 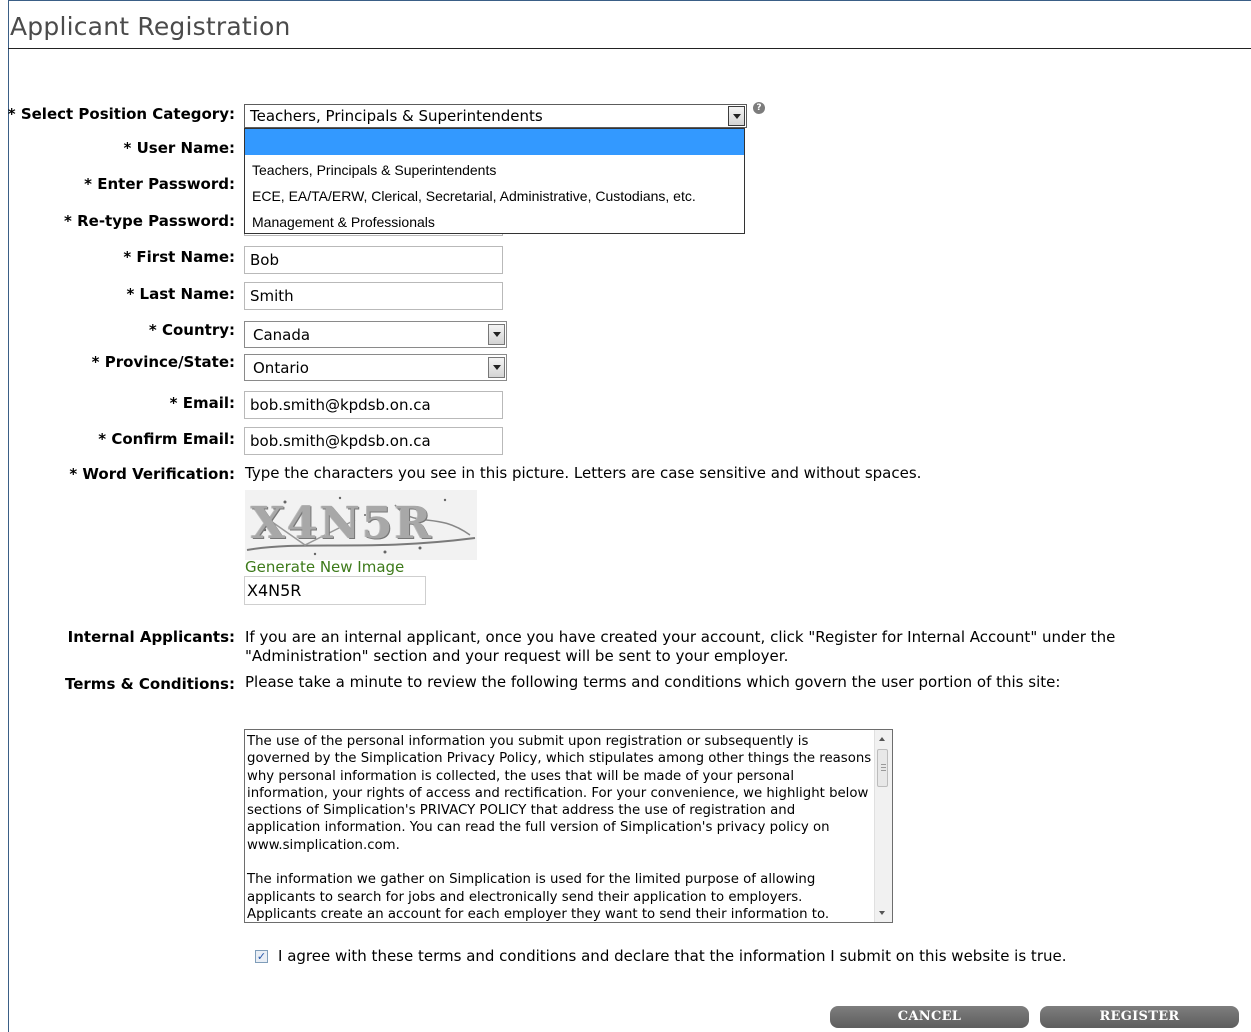 I want to click on frame-border-left, so click(x=8, y=516).